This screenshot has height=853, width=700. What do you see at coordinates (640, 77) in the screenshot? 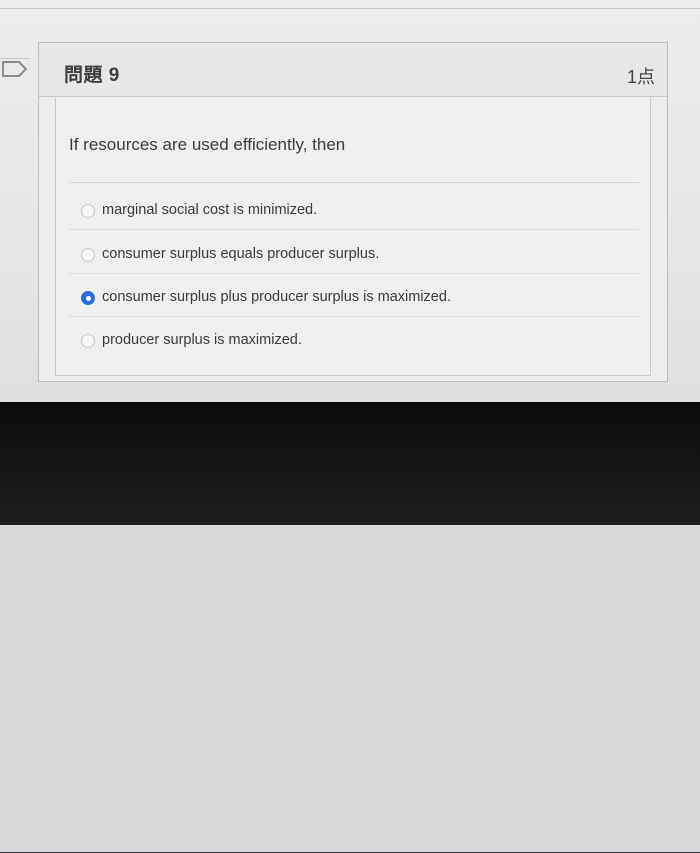
I see `question-points: 1点` at bounding box center [640, 77].